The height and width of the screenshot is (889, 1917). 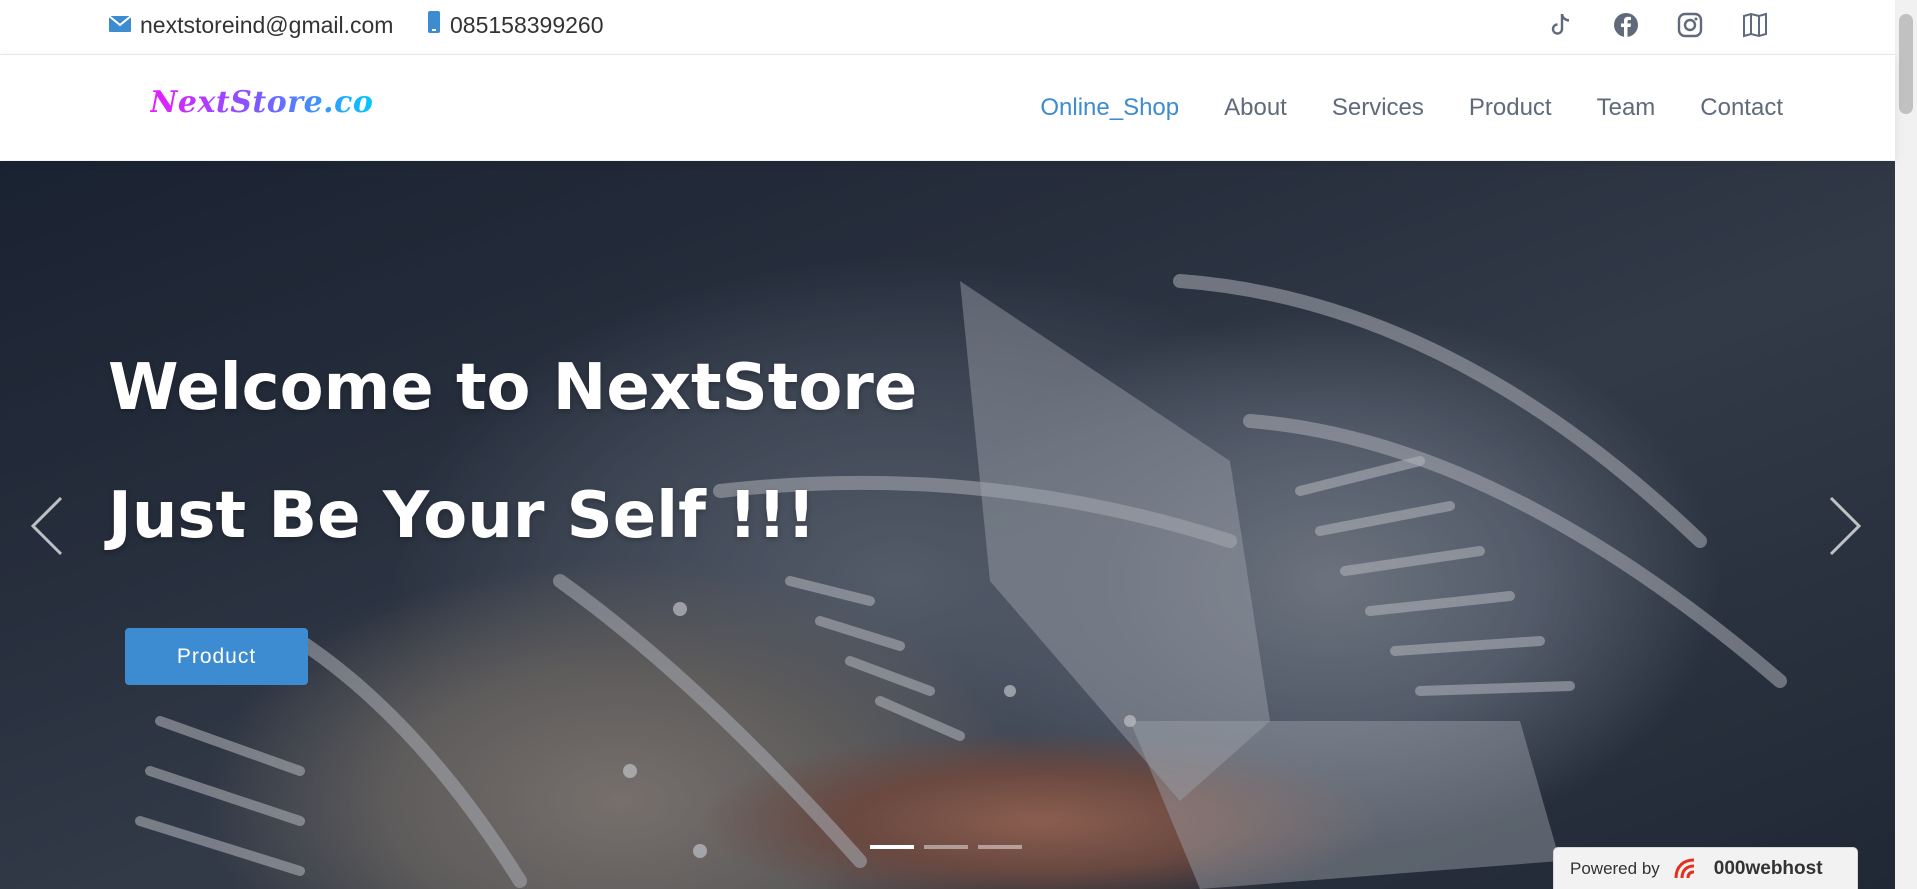 What do you see at coordinates (1378, 108) in the screenshot?
I see `nav-services: Services` at bounding box center [1378, 108].